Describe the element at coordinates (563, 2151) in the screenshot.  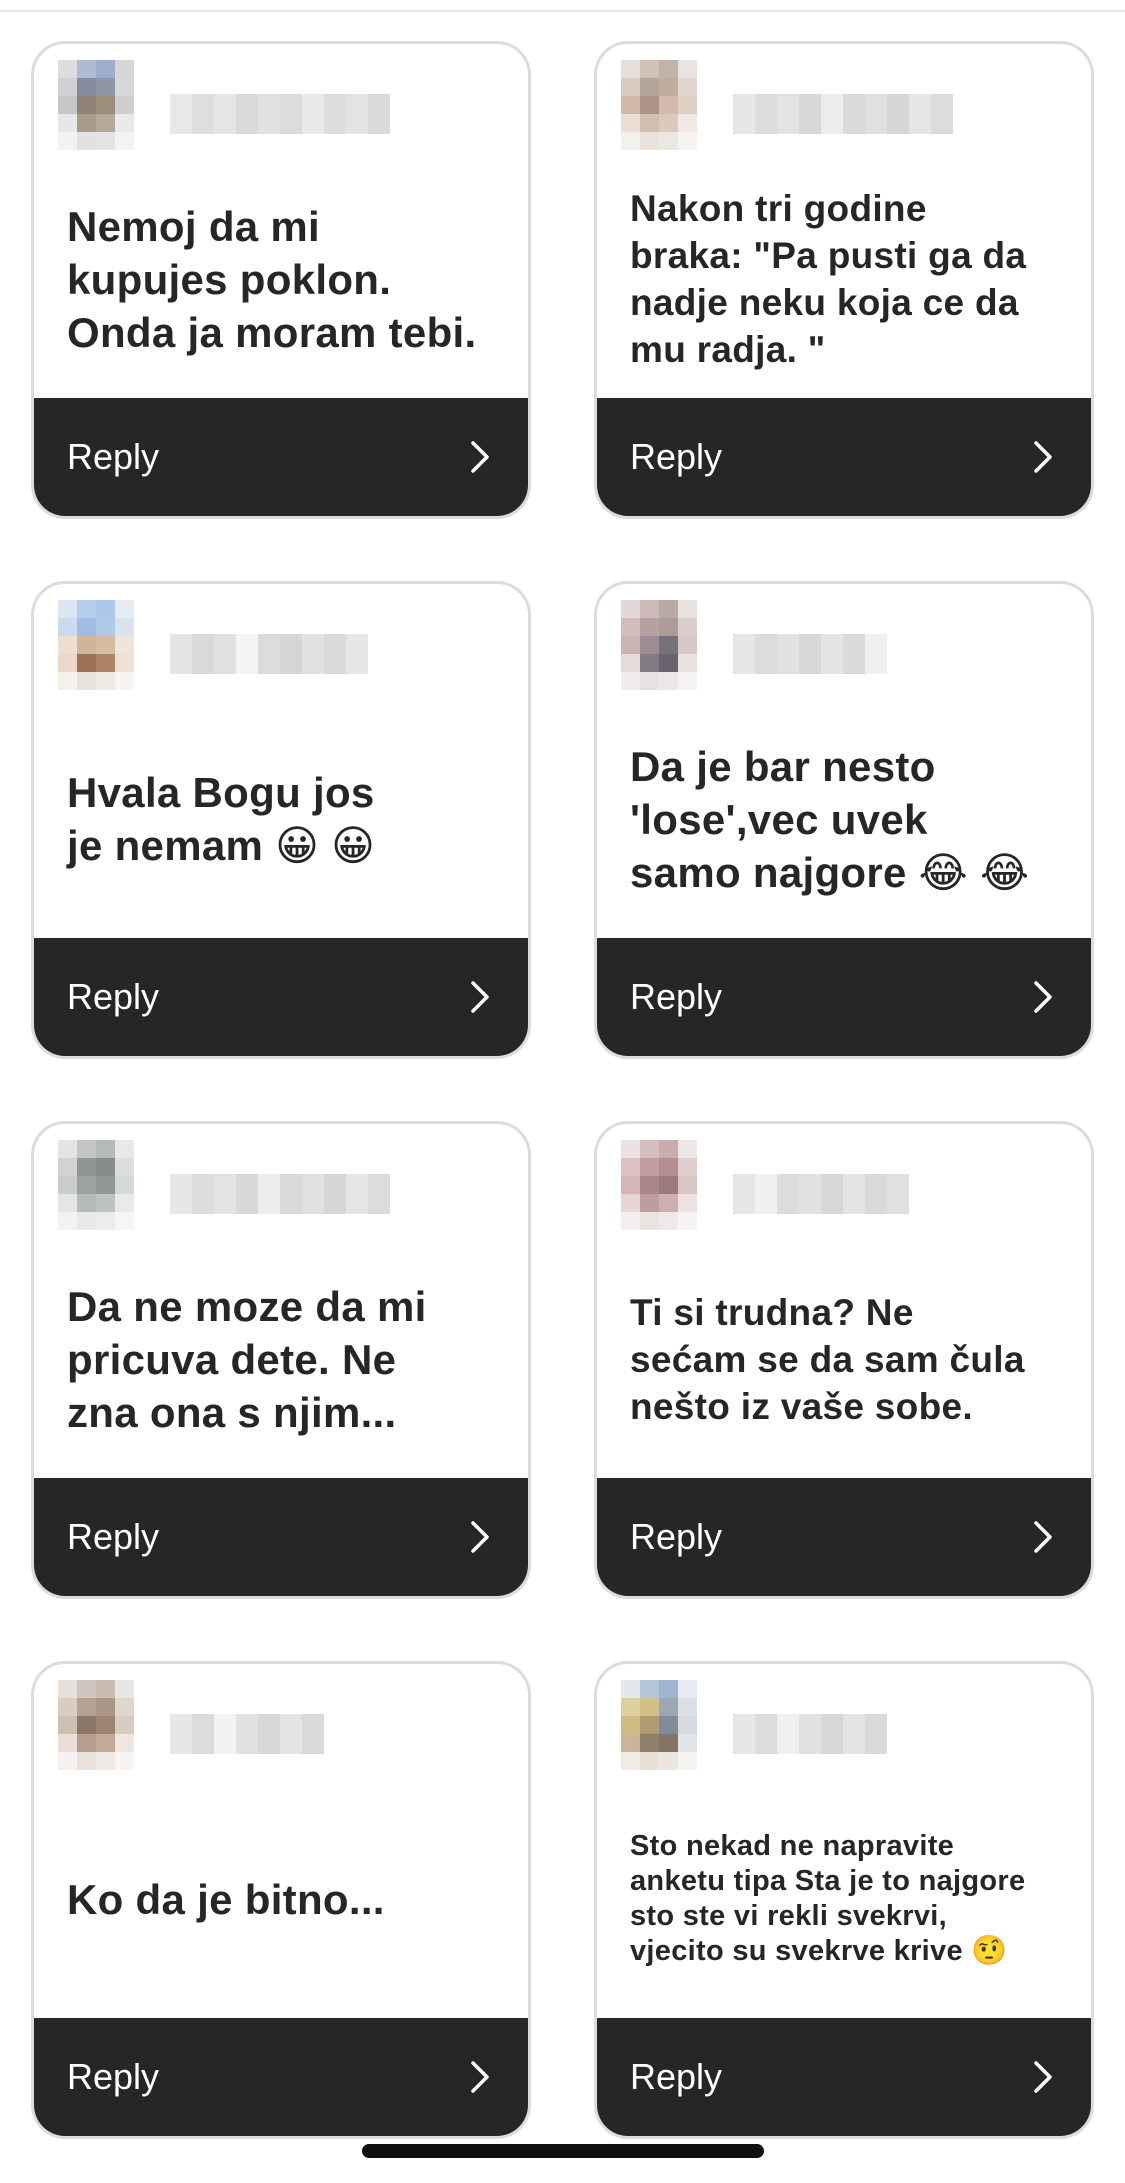
I see `home-indicator` at that location.